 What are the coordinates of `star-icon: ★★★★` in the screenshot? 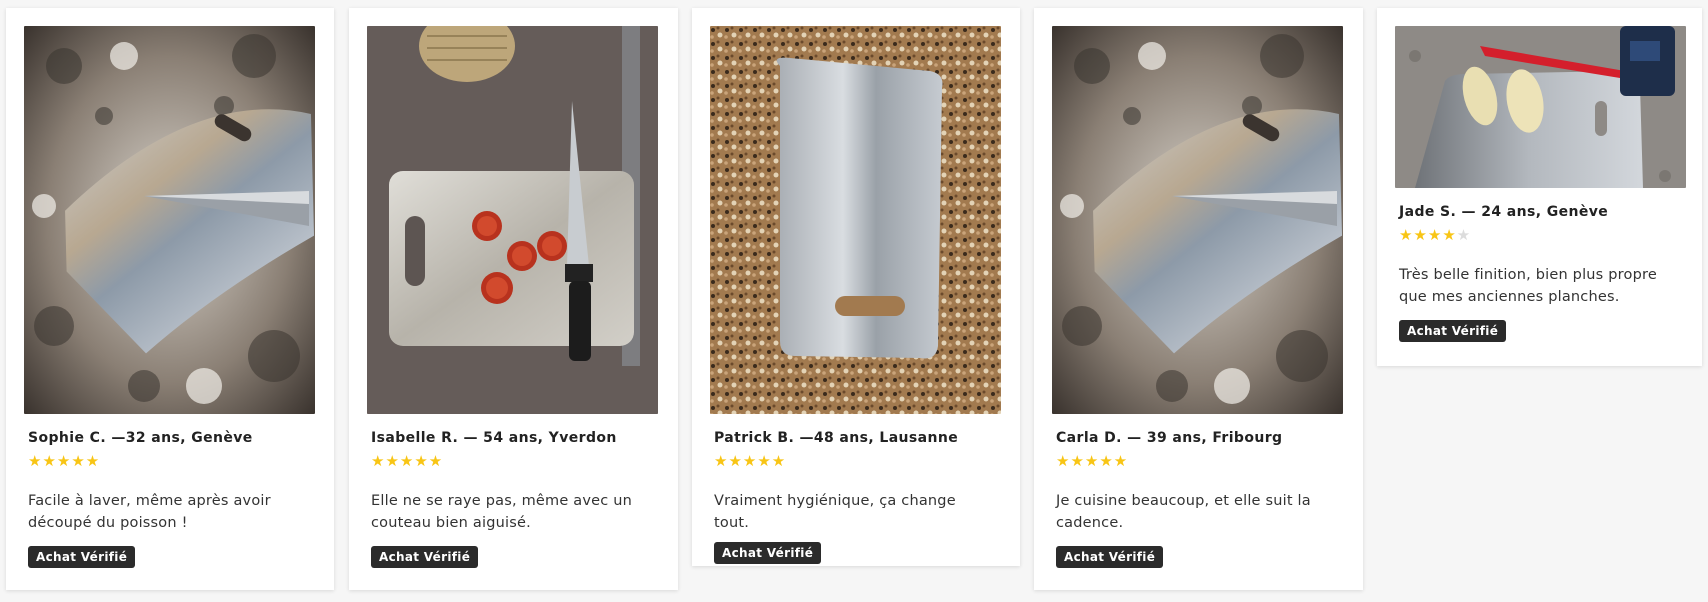 It's located at (1428, 235).